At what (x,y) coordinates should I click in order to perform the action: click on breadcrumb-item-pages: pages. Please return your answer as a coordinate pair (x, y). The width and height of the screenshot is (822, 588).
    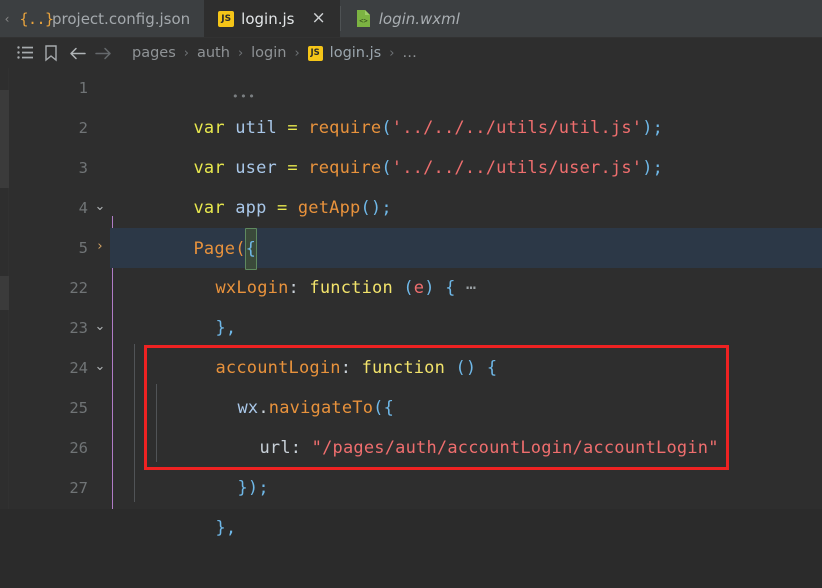
    Looking at the image, I should click on (154, 53).